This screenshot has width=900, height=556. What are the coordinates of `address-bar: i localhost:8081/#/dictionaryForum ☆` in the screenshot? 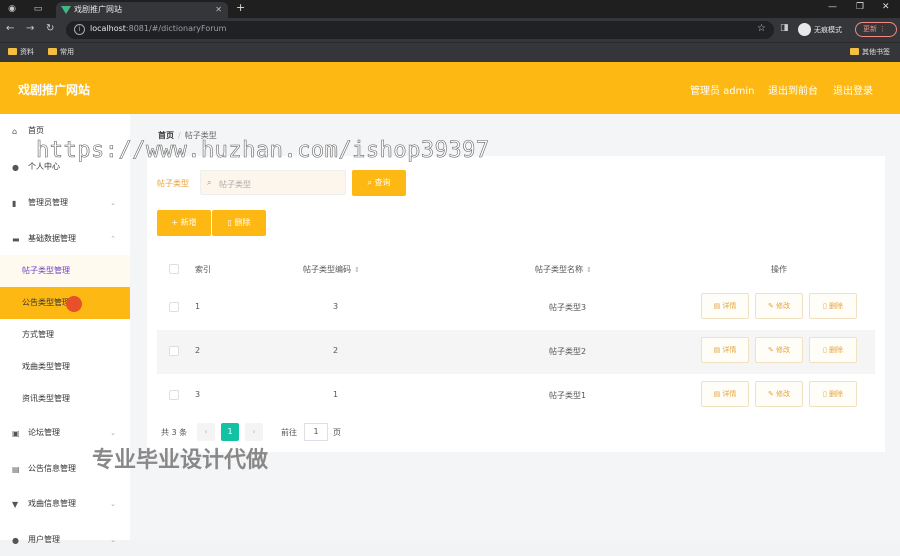 It's located at (420, 30).